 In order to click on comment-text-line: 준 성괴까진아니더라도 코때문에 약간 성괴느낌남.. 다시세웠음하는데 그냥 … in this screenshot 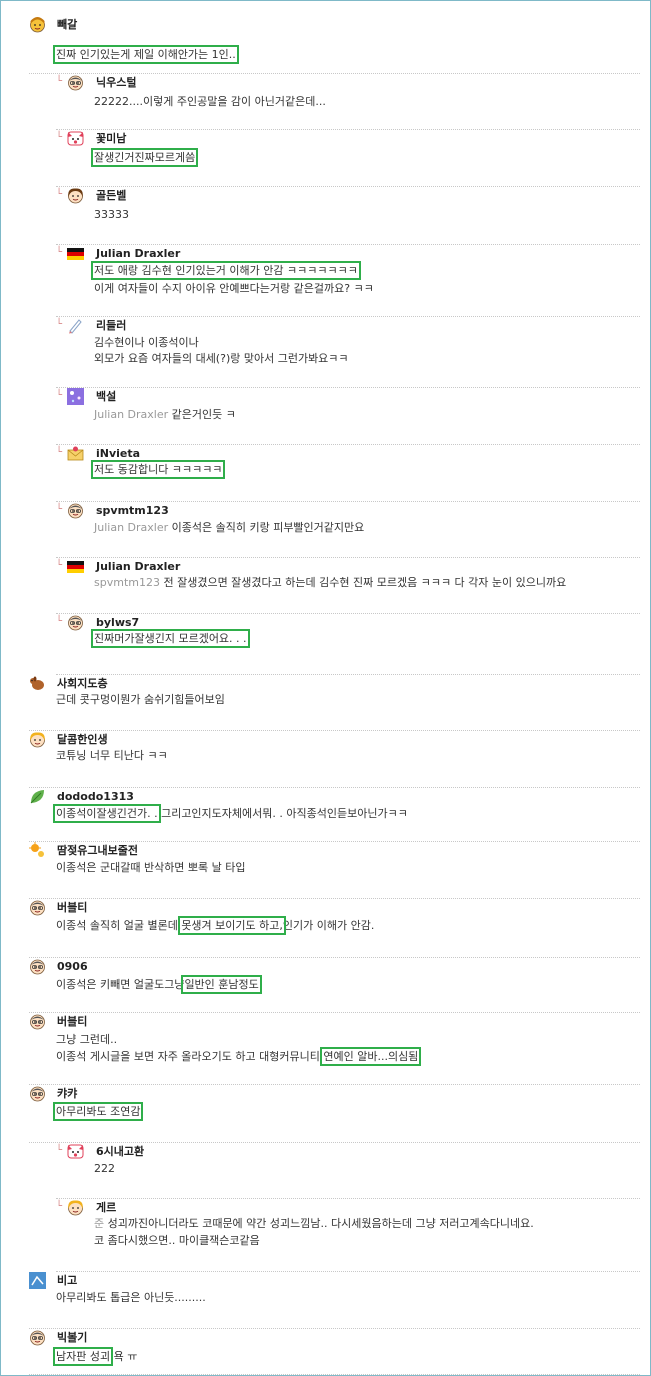, I will do `click(314, 1223)`.